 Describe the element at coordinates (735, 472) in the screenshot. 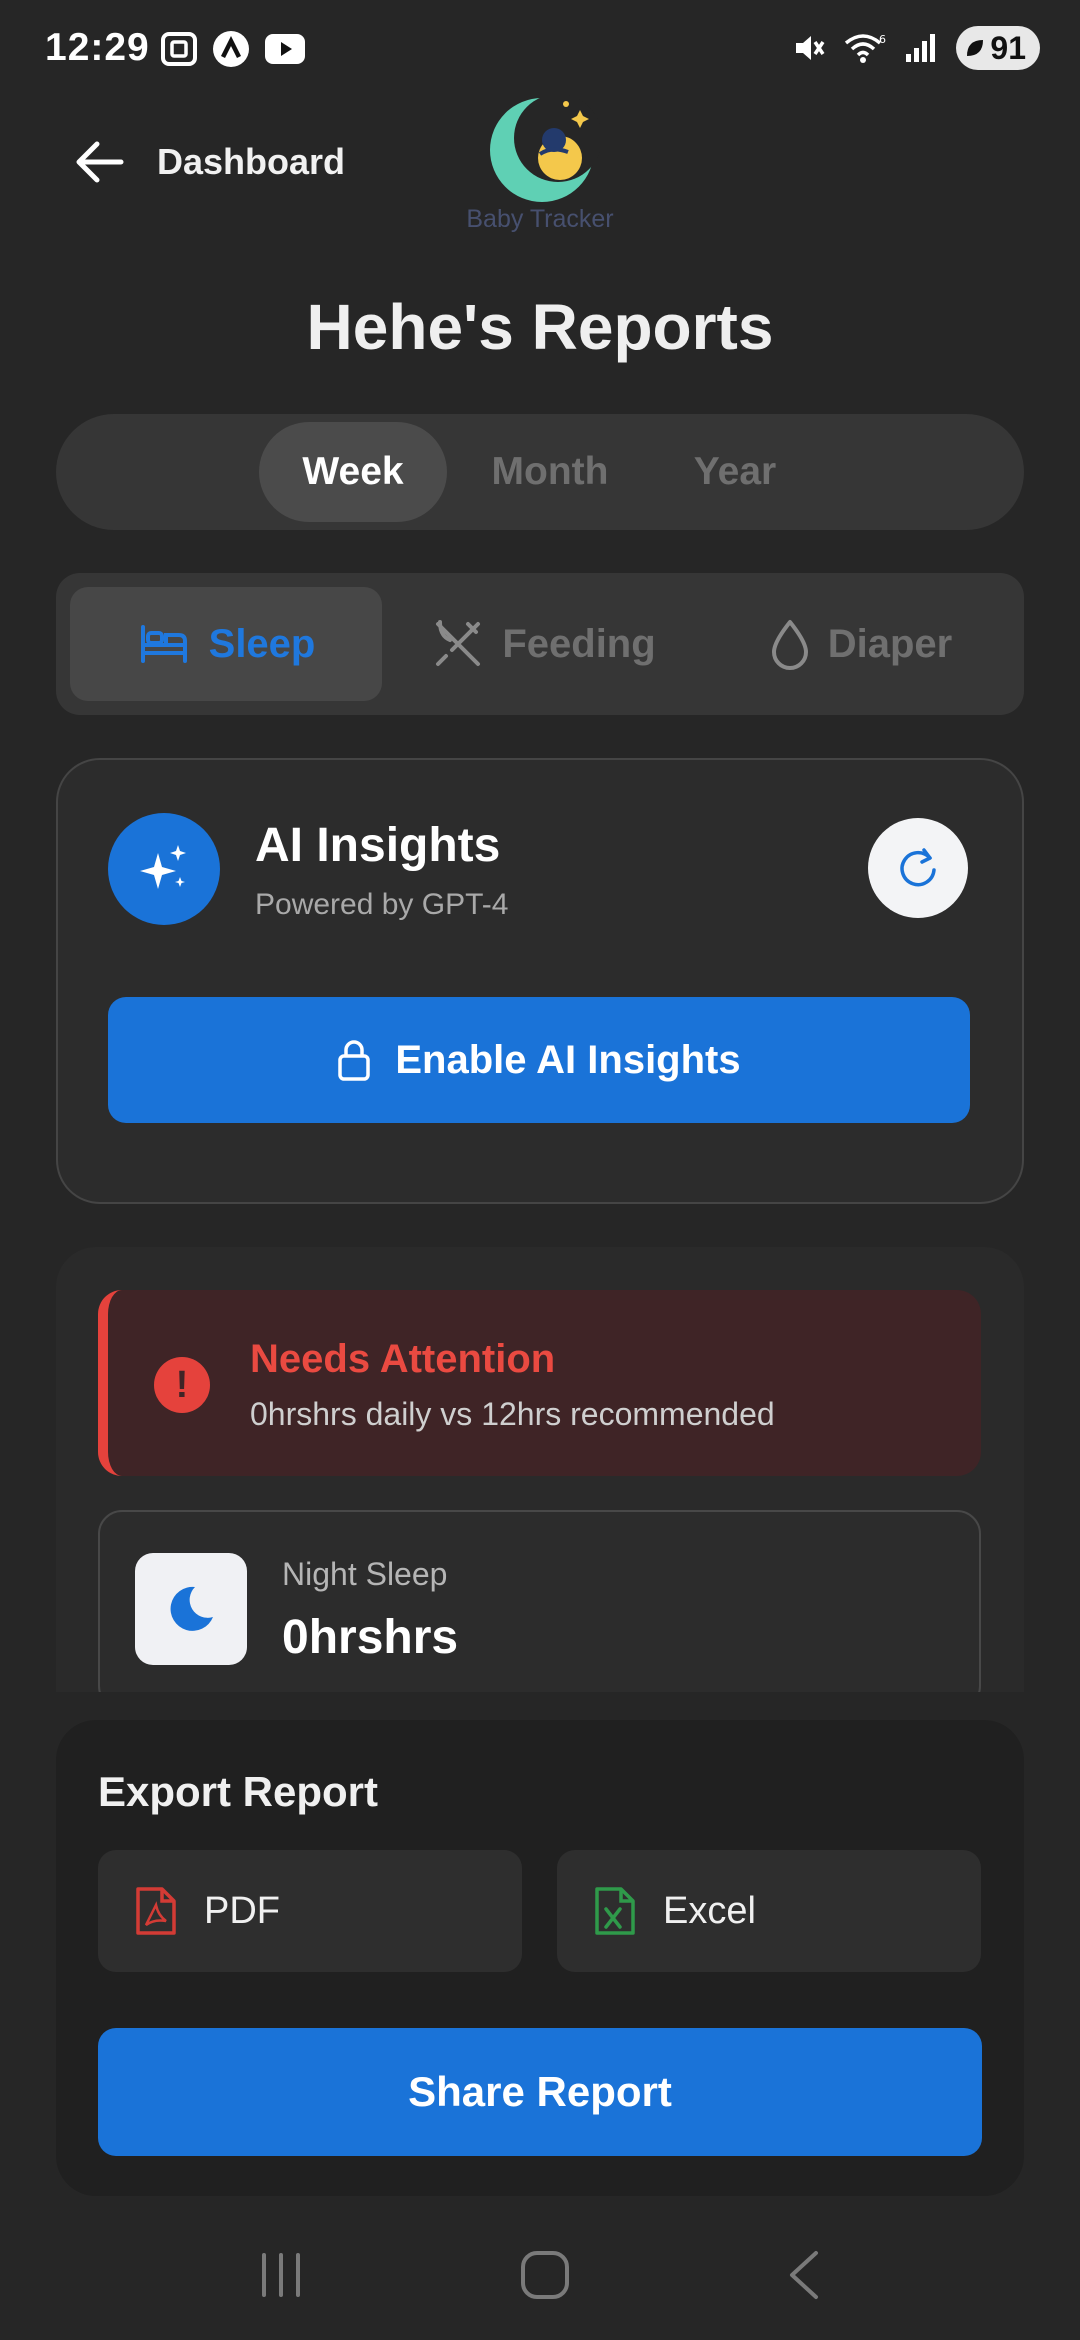

I see `tab-year: Year` at that location.